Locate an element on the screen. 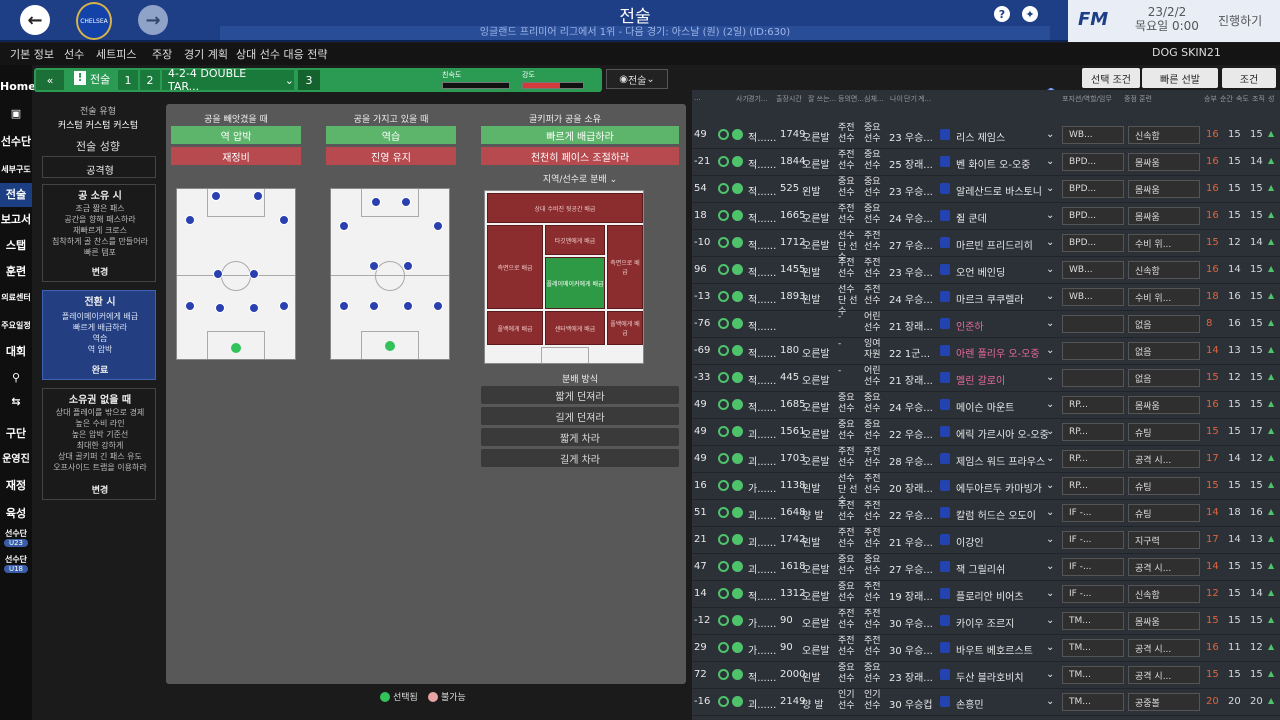 Image resolution: width=1280 pixels, height=720 pixels. zone-target-man: 타깃맨에게 배급 is located at coordinates (575, 240).